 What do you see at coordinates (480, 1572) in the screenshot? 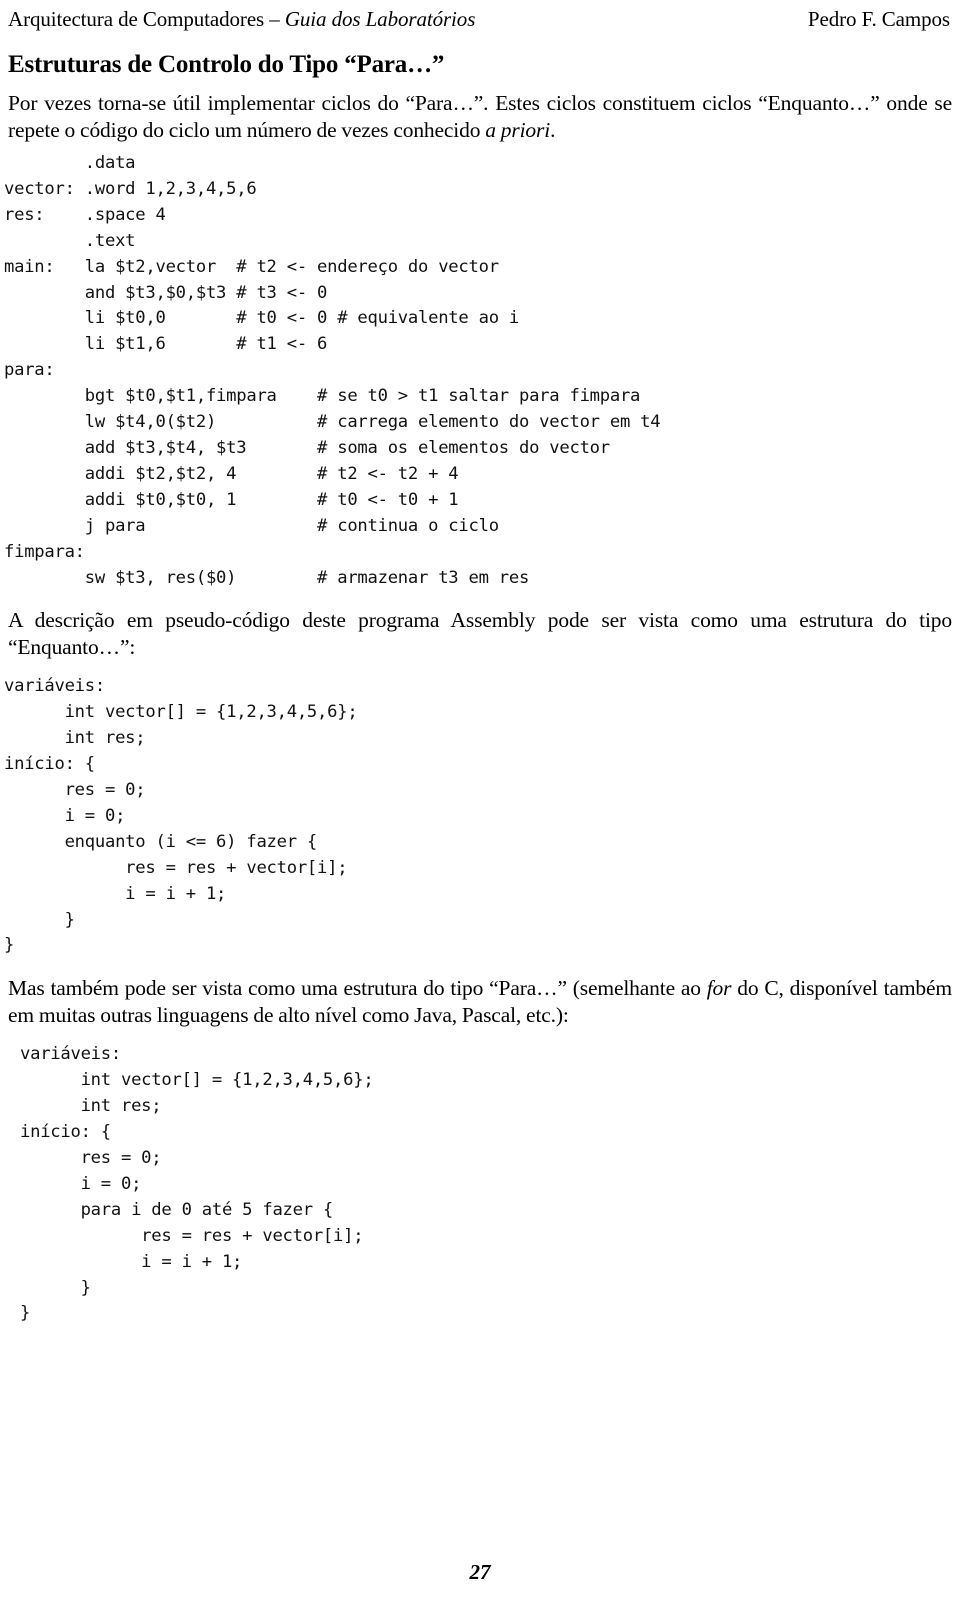
I see `page-number: 27` at bounding box center [480, 1572].